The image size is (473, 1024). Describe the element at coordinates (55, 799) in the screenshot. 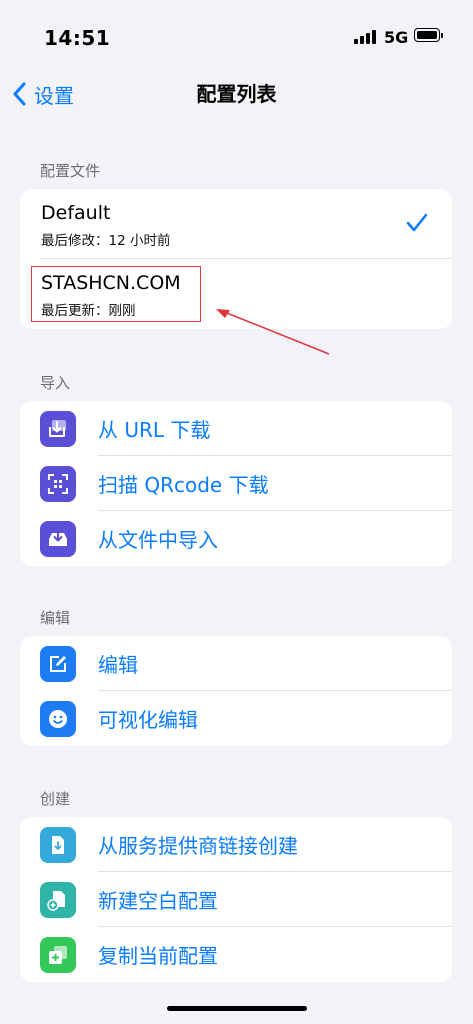

I see `section-header-create: 创建` at that location.